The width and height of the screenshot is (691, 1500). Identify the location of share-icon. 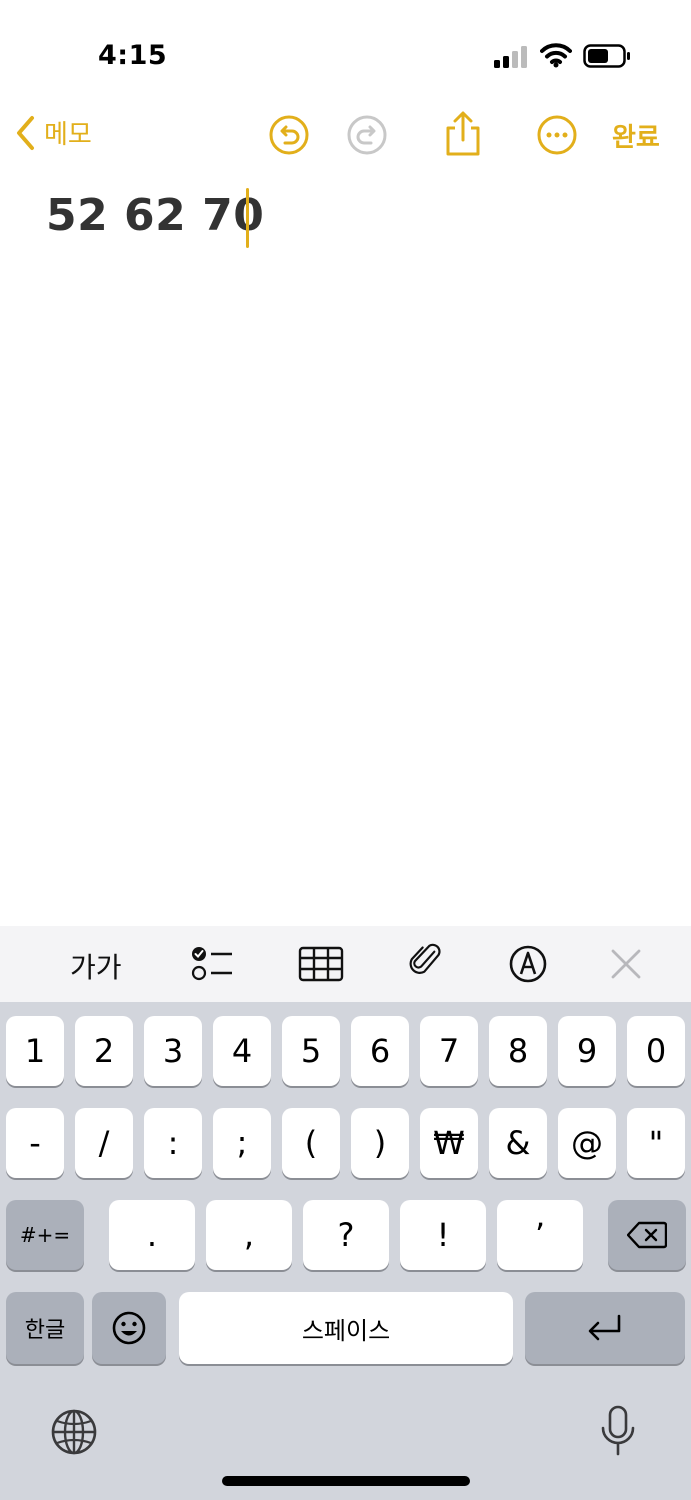
(463, 134).